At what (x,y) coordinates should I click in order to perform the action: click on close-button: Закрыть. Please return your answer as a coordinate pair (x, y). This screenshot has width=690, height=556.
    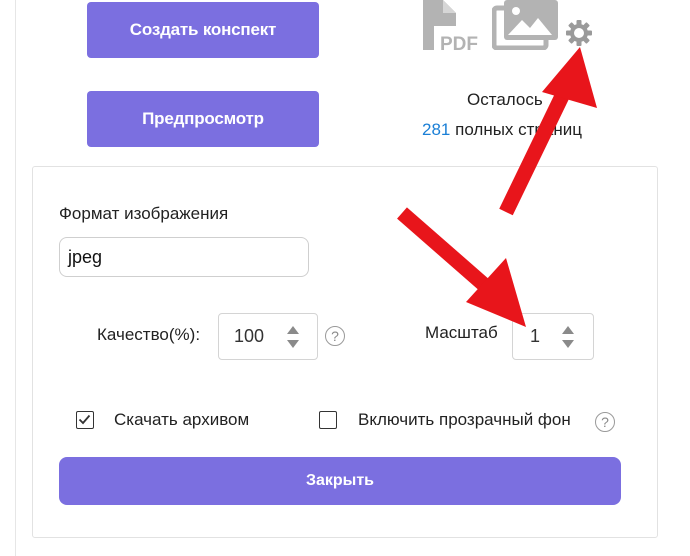
    Looking at the image, I should click on (340, 481).